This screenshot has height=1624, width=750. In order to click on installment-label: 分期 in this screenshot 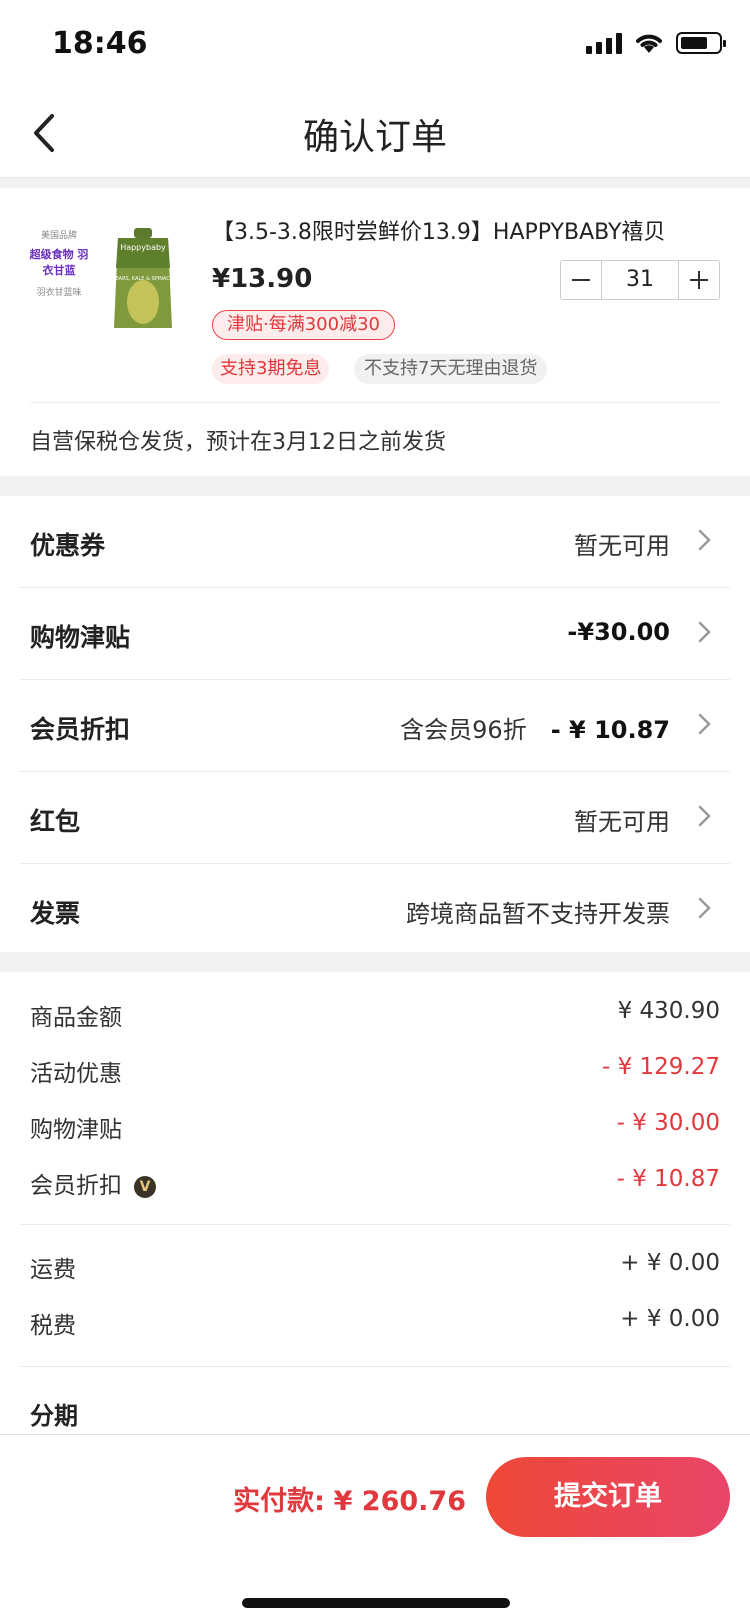, I will do `click(54, 1413)`.